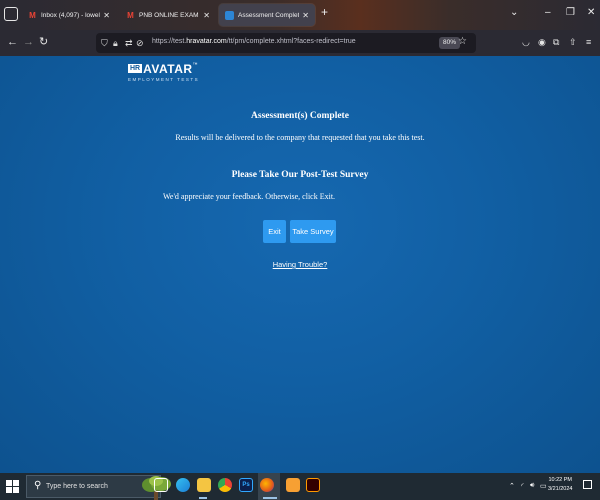 Image resolution: width=600 pixels, height=500 pixels. Describe the element at coordinates (12, 42) in the screenshot. I see `back-arrow-icon: ←` at that location.